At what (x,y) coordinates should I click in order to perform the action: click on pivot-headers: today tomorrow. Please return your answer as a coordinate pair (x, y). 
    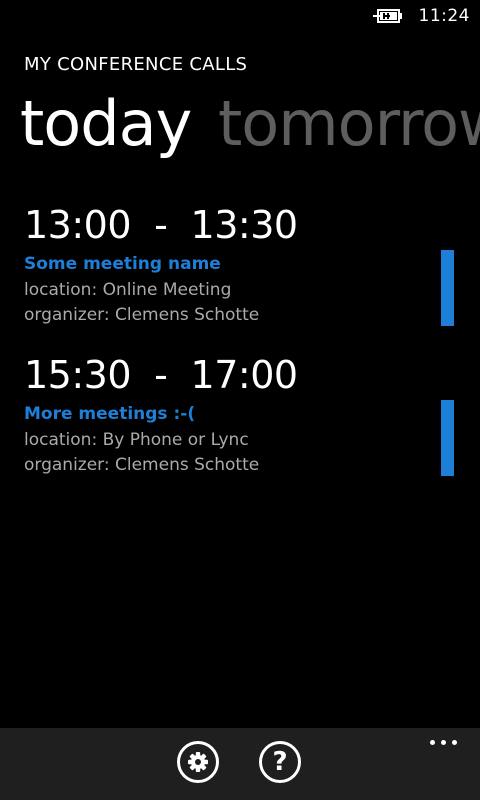
    Looking at the image, I should click on (240, 124).